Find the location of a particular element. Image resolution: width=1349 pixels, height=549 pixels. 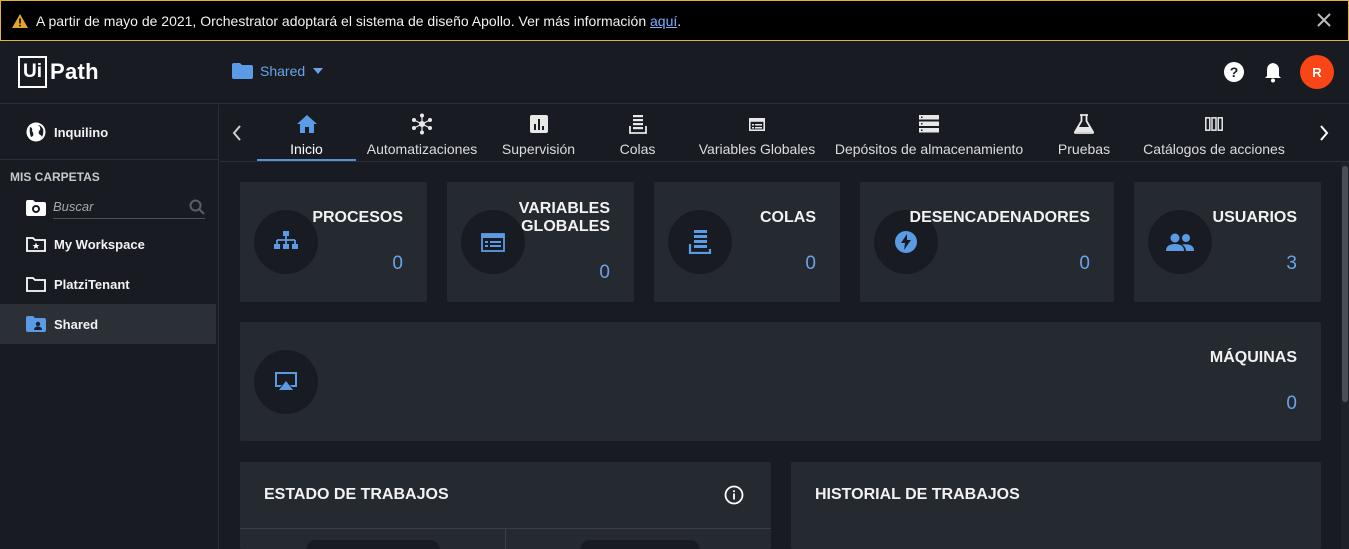

automations-icon is located at coordinates (422, 124).